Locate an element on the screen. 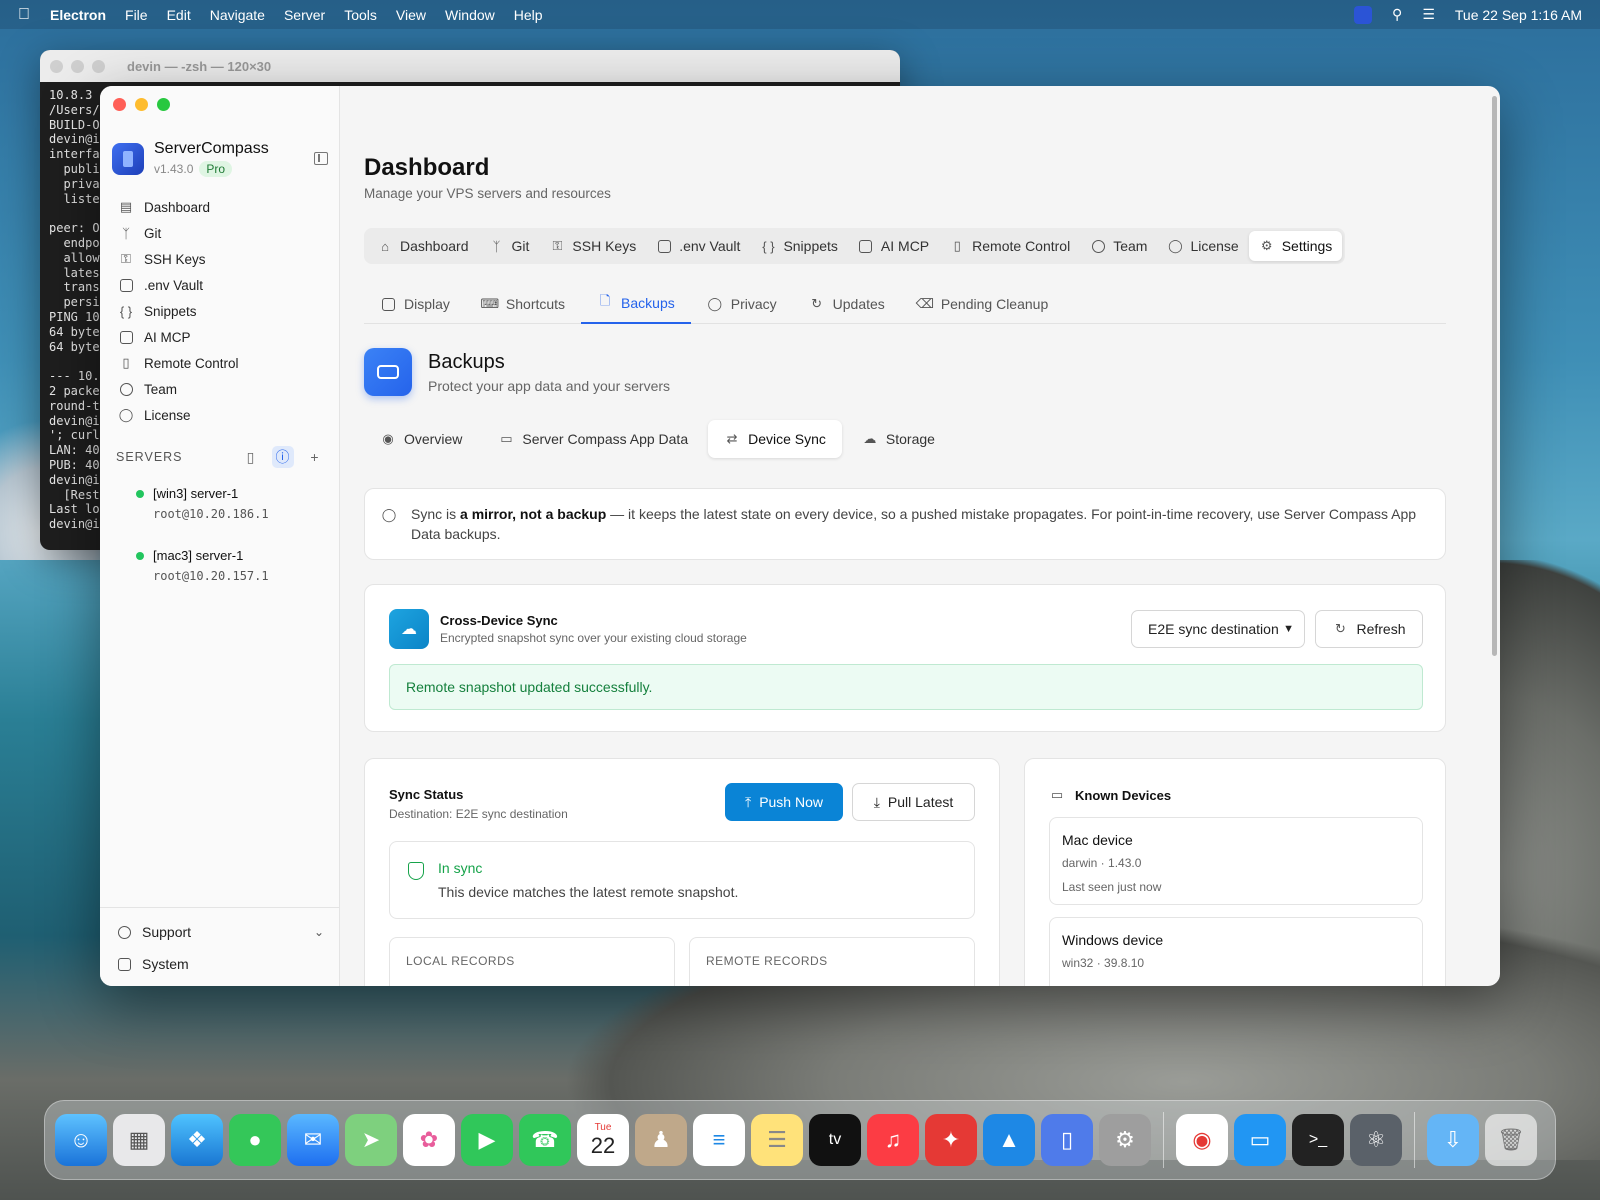 The width and height of the screenshot is (1600, 1200). subtab-backups: 🗋 Backups is located at coordinates (636, 304).